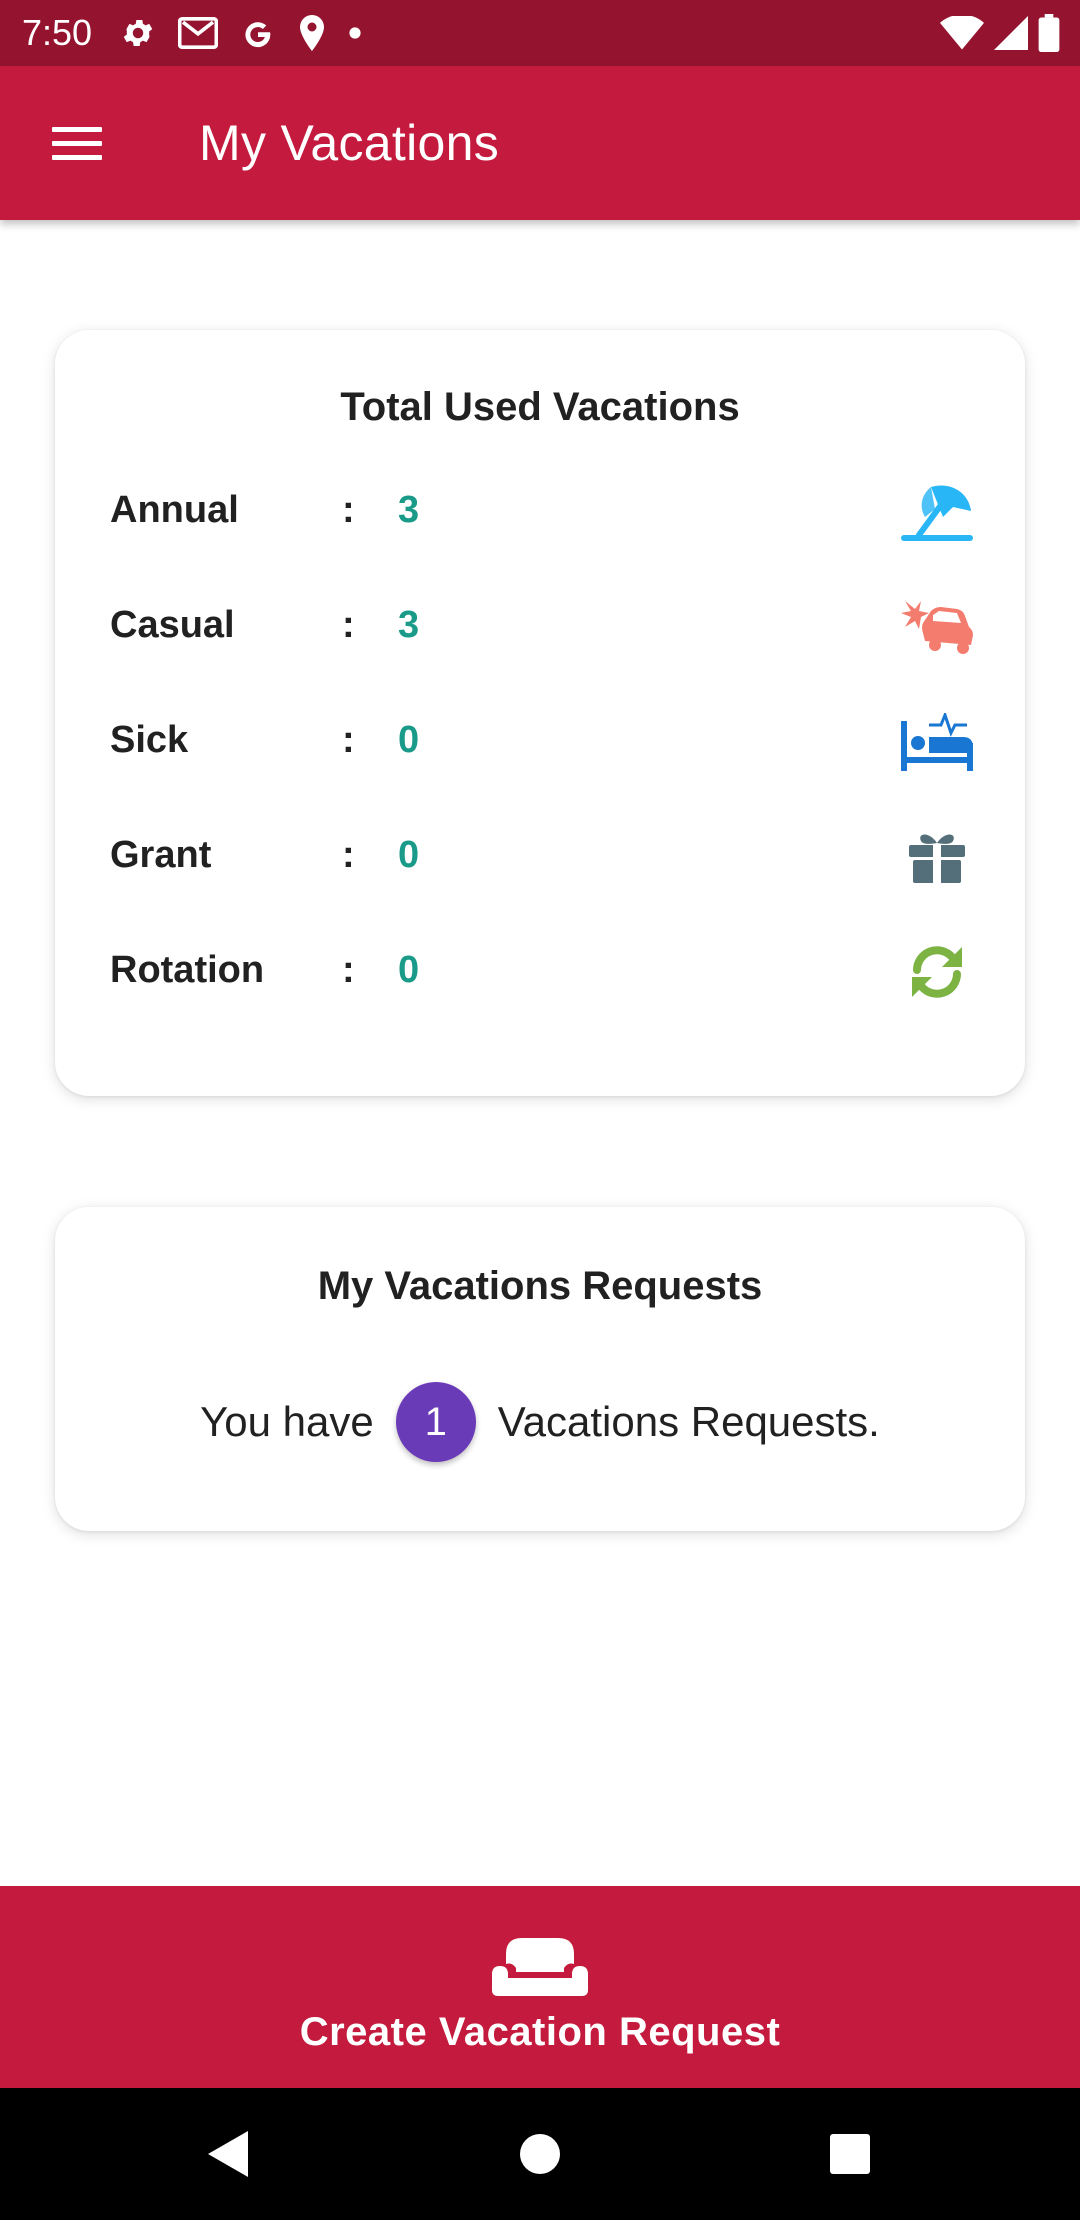  I want to click on system-nav-bar, so click(540, 2154).